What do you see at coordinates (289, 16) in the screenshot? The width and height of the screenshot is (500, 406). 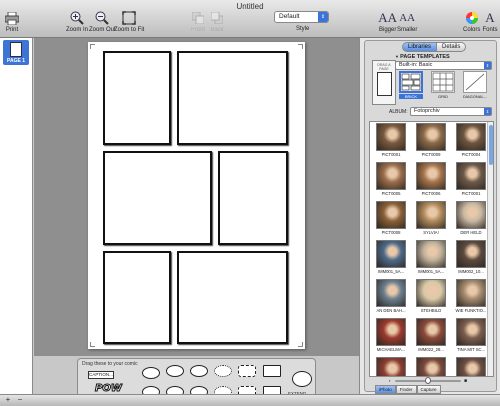 I see `style-value: Default` at bounding box center [289, 16].